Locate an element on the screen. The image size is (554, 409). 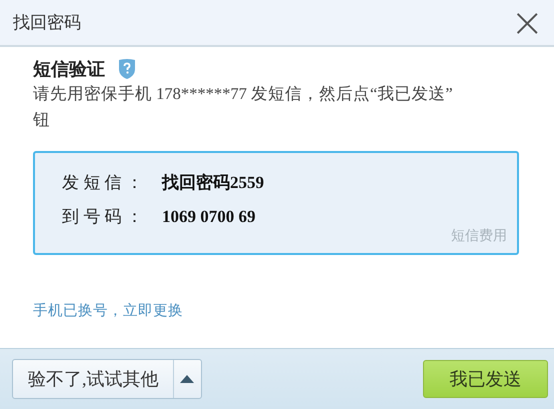
change-phone-link: 手机已换号，立即更换 is located at coordinates (108, 310).